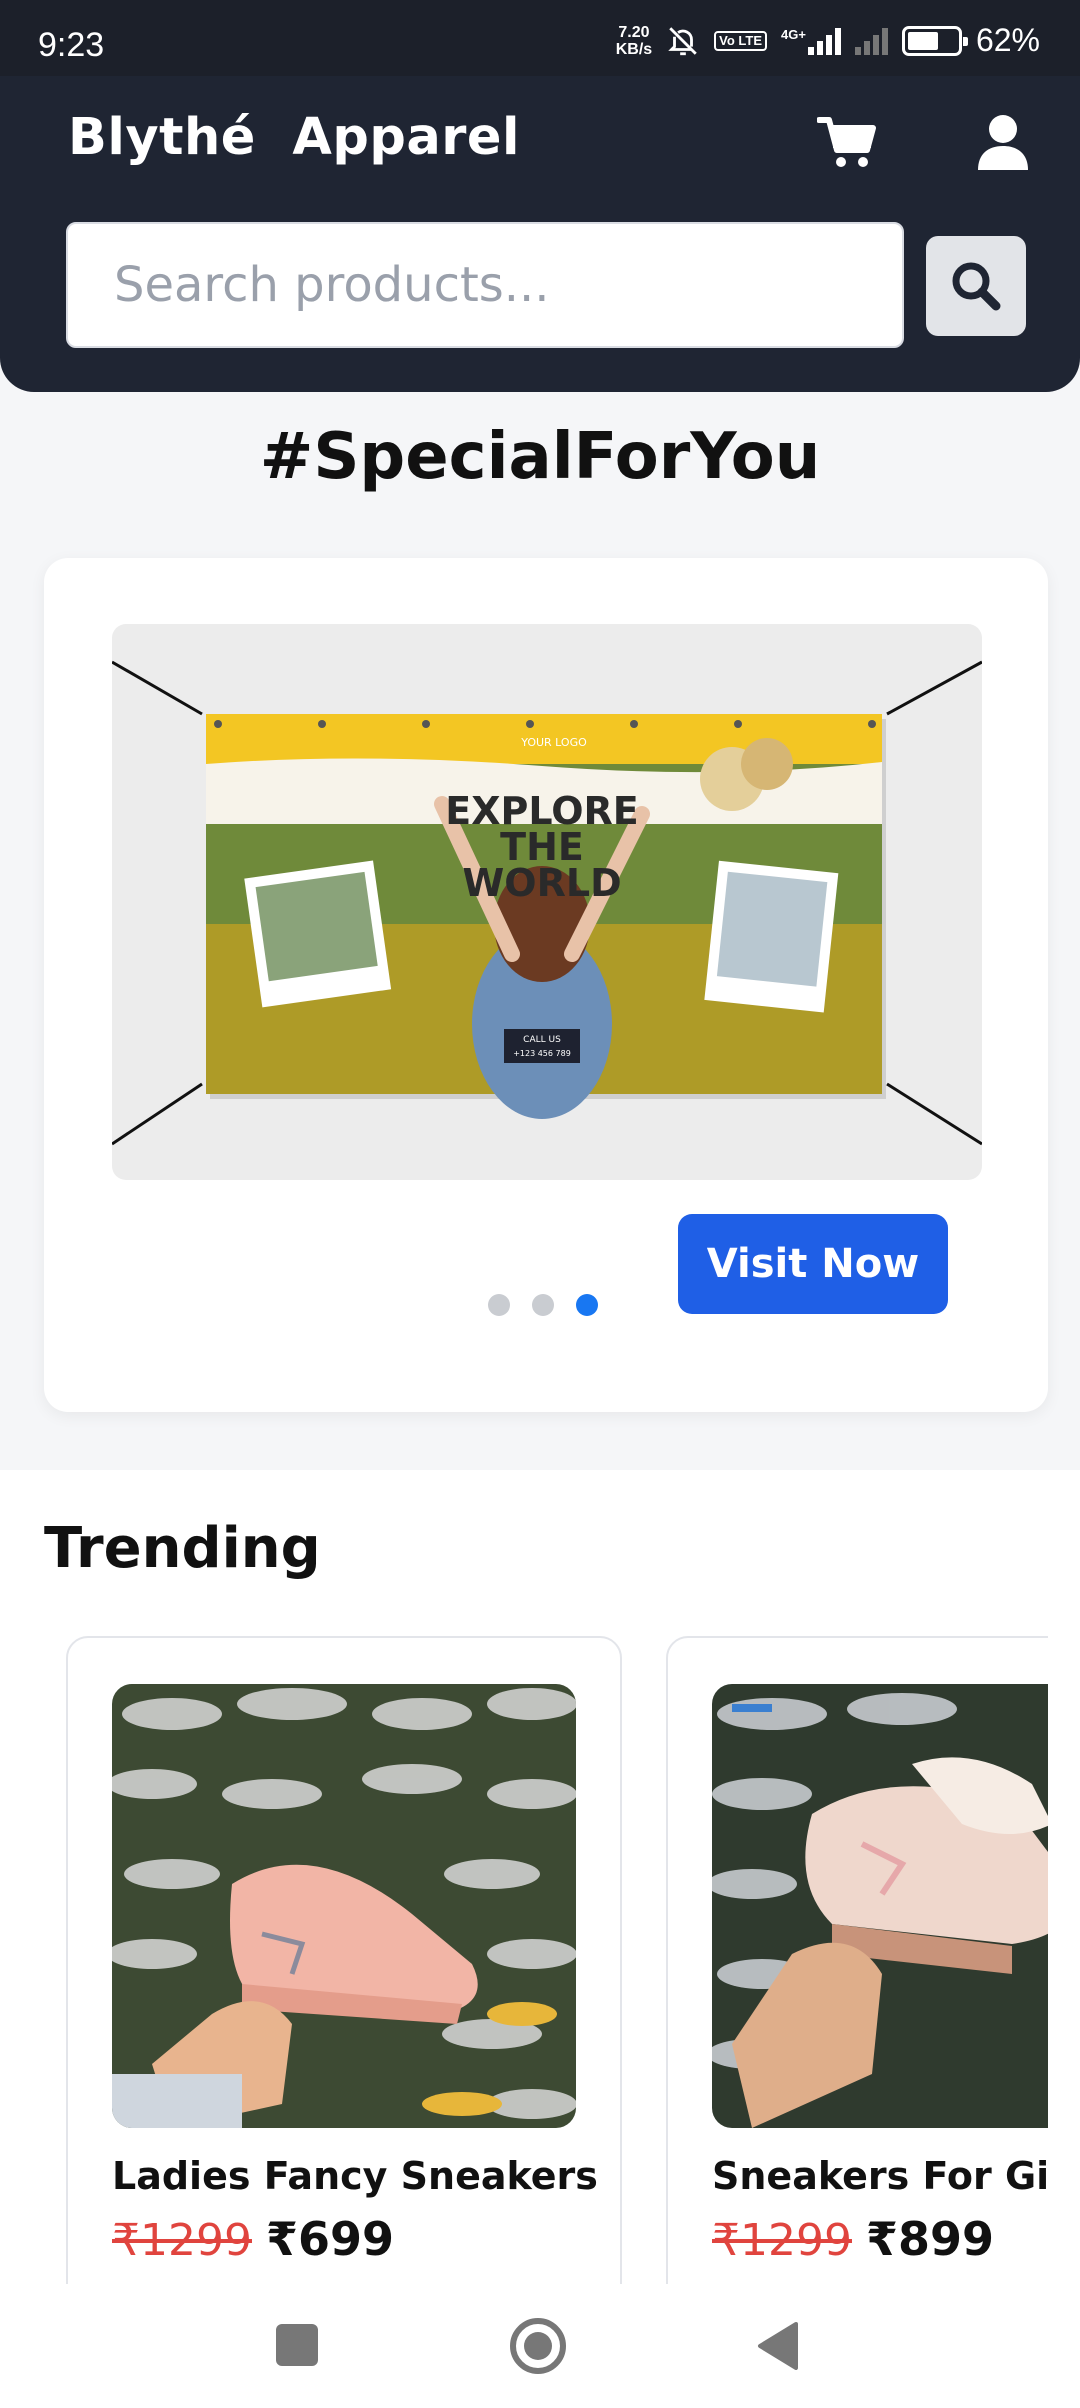 This screenshot has height=2408, width=1080. I want to click on banner-logo-text: YOUR LOGO, so click(553, 742).